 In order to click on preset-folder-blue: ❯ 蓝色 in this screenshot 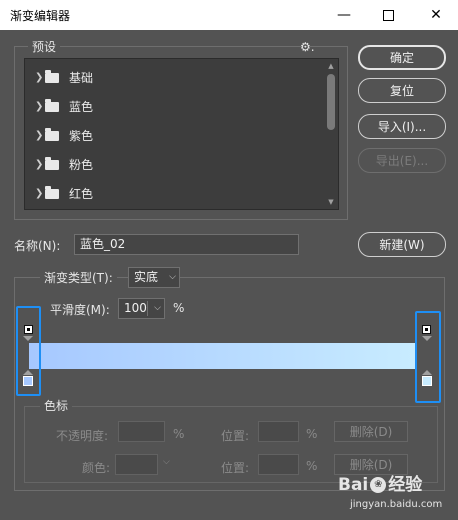, I will do `click(175, 106)`.